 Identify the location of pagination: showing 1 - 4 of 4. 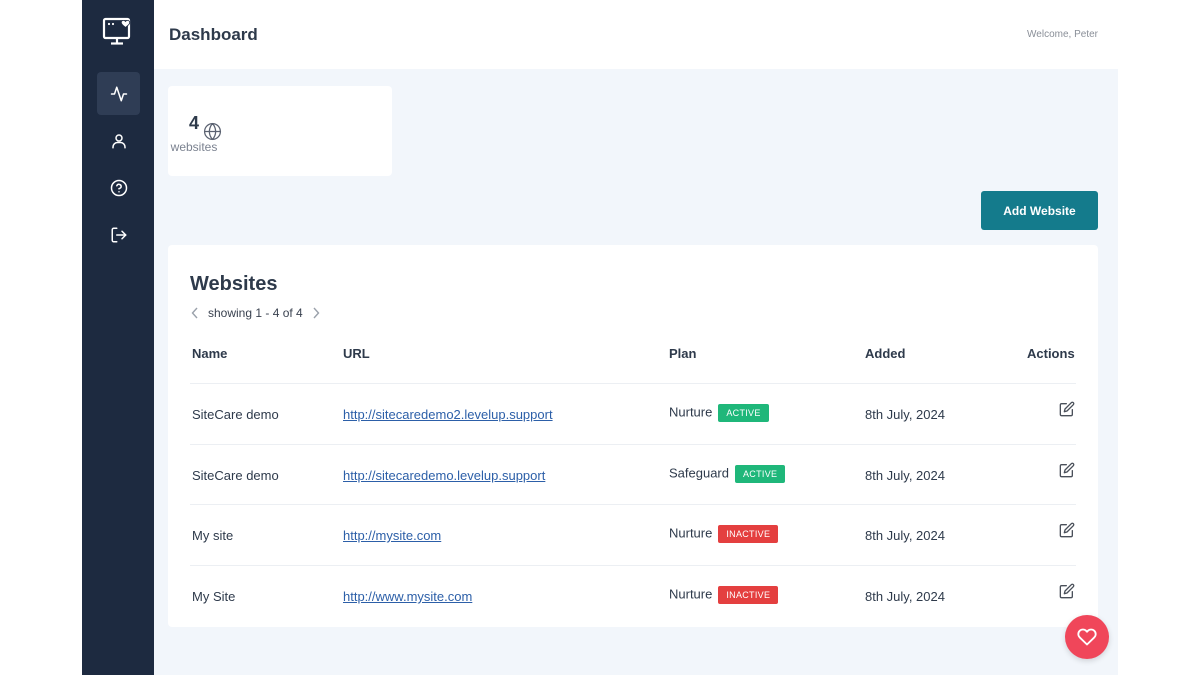
(255, 313).